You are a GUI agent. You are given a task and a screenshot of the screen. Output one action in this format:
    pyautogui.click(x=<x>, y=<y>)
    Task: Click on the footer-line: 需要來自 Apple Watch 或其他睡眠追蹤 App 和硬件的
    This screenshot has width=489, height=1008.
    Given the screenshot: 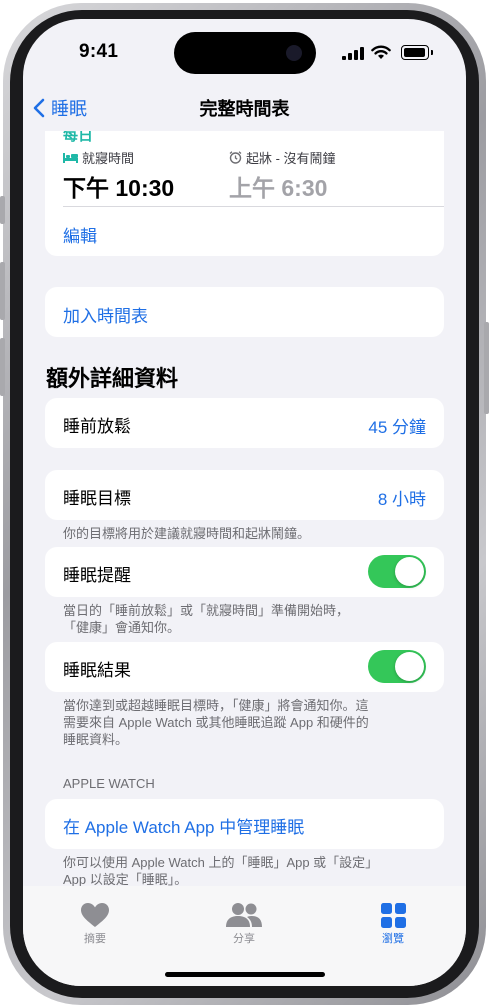 What is the action you would take?
    pyautogui.click(x=216, y=722)
    